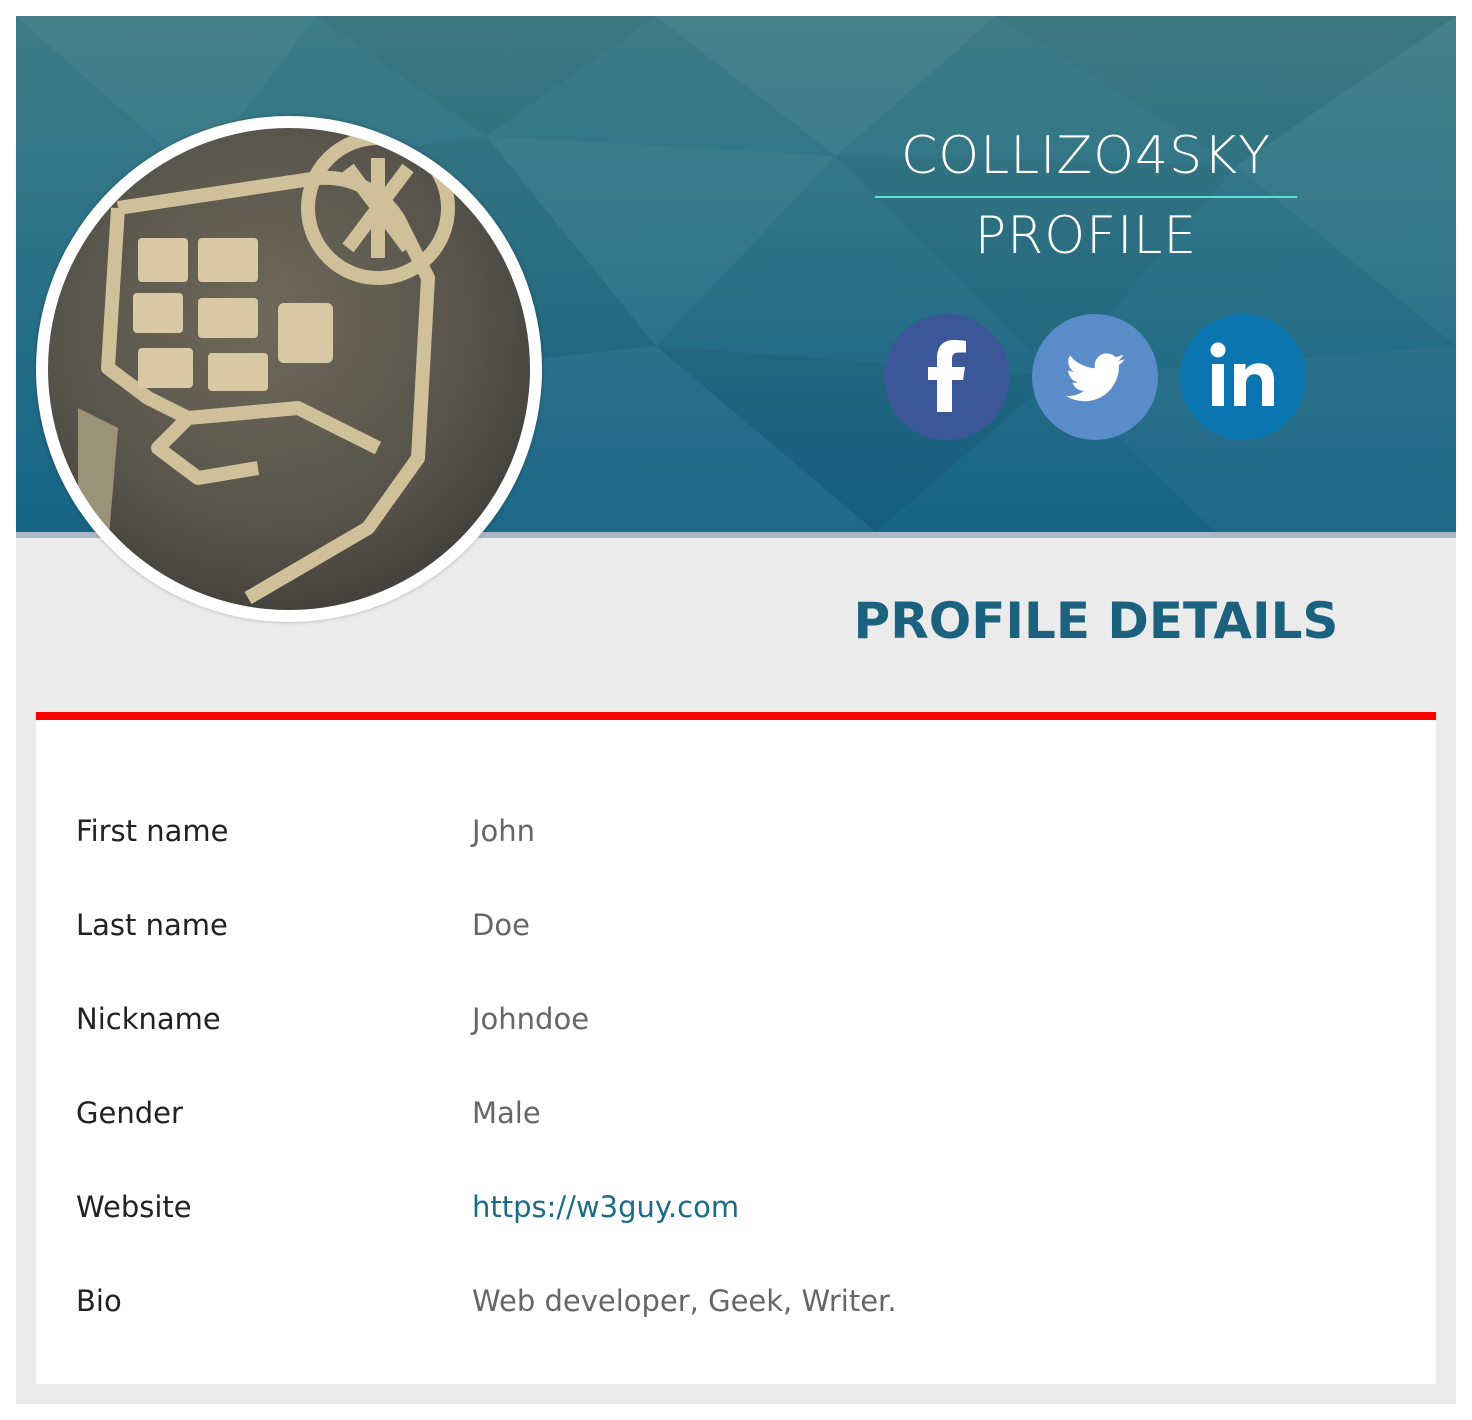  What do you see at coordinates (684, 1301) in the screenshot?
I see `detail-value: Web developer, Geek, Writer.` at bounding box center [684, 1301].